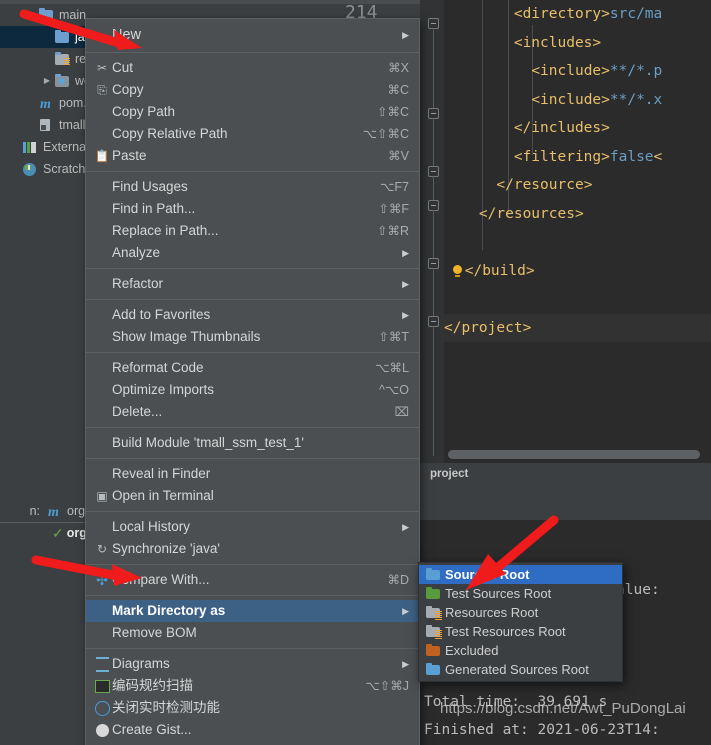 Image resolution: width=711 pixels, height=745 pixels. Describe the element at coordinates (252, 368) in the screenshot. I see `menu-item-reformat-code: Reformat Code ⌥⌘L` at that location.